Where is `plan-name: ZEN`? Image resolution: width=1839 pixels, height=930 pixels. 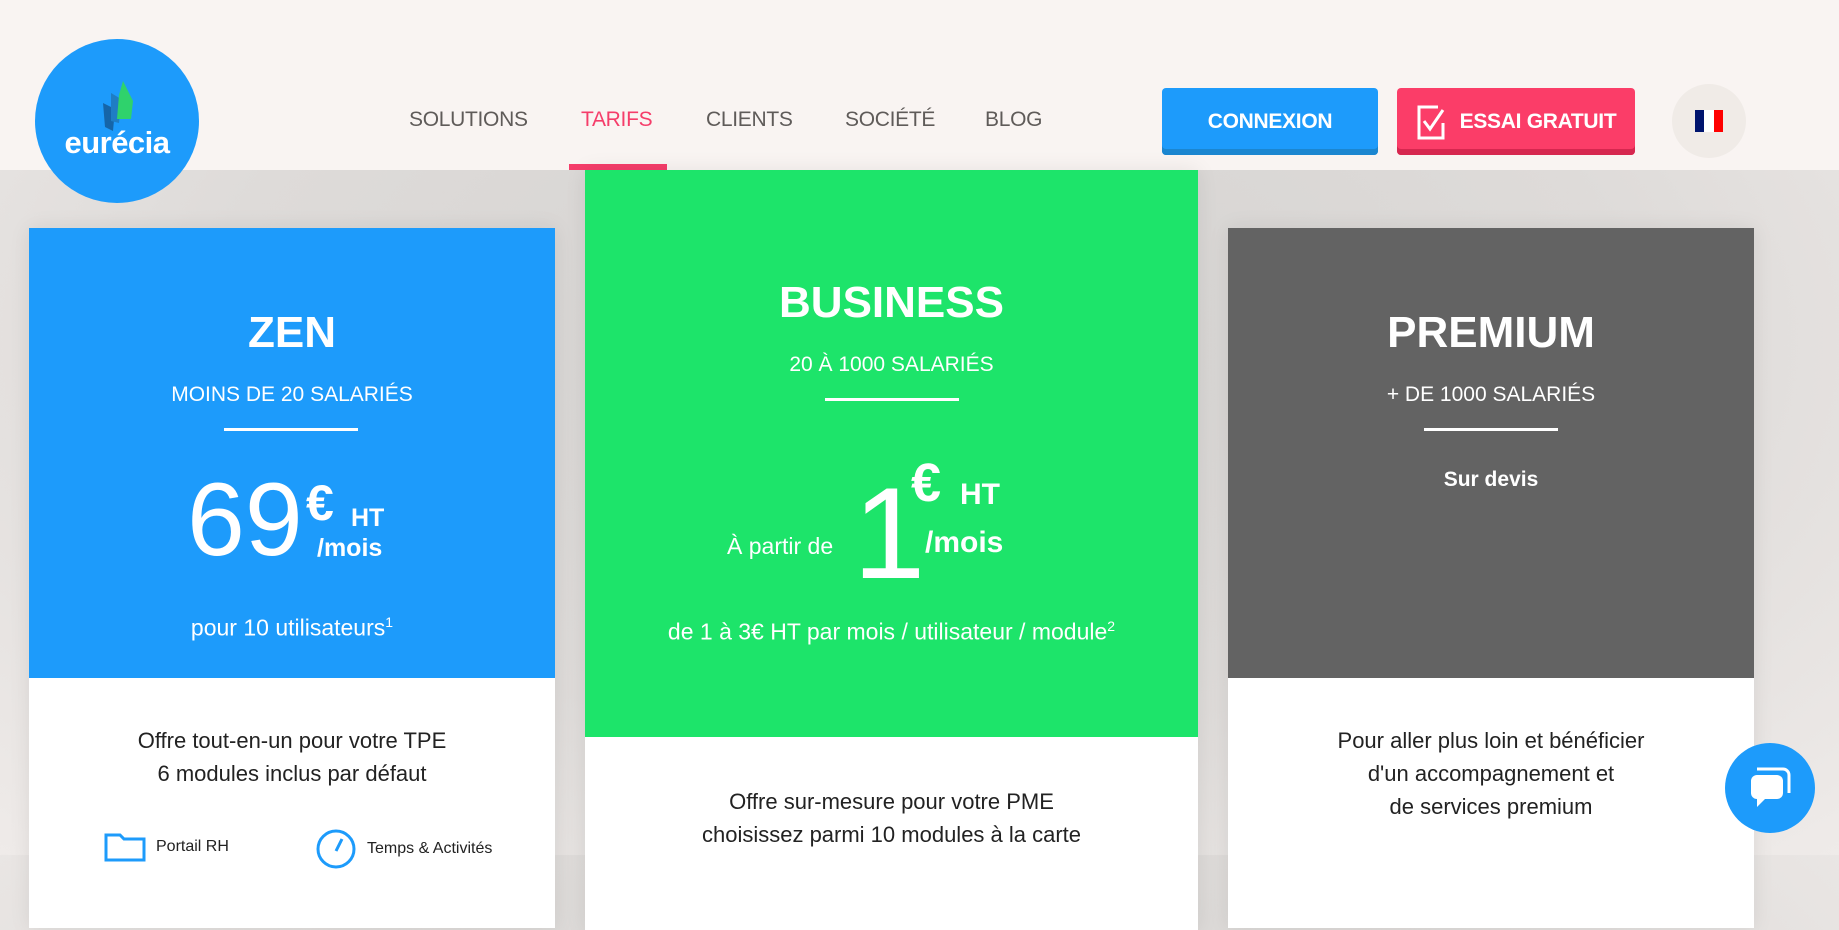 plan-name: ZEN is located at coordinates (292, 332).